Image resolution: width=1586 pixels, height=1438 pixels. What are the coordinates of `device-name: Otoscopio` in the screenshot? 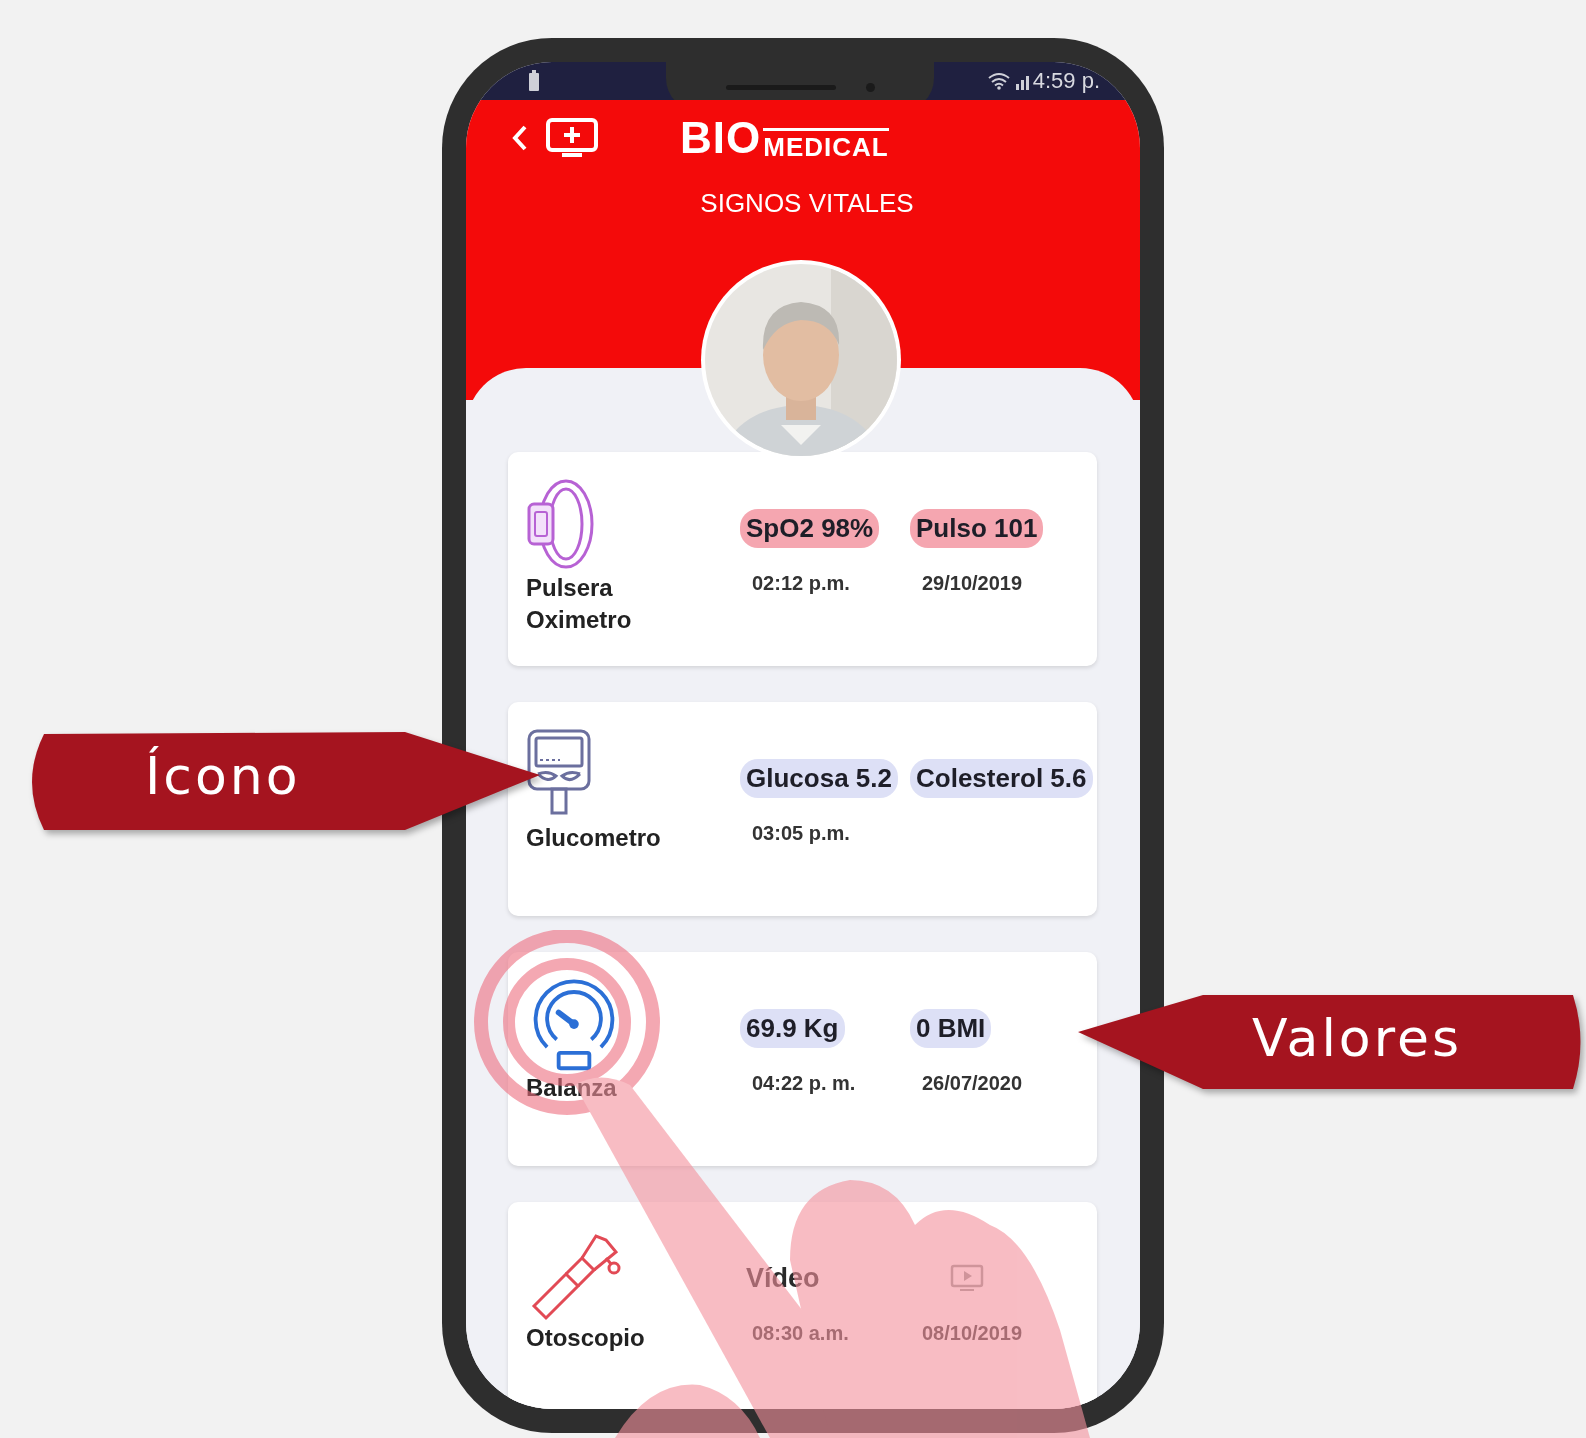 It's located at (586, 1338).